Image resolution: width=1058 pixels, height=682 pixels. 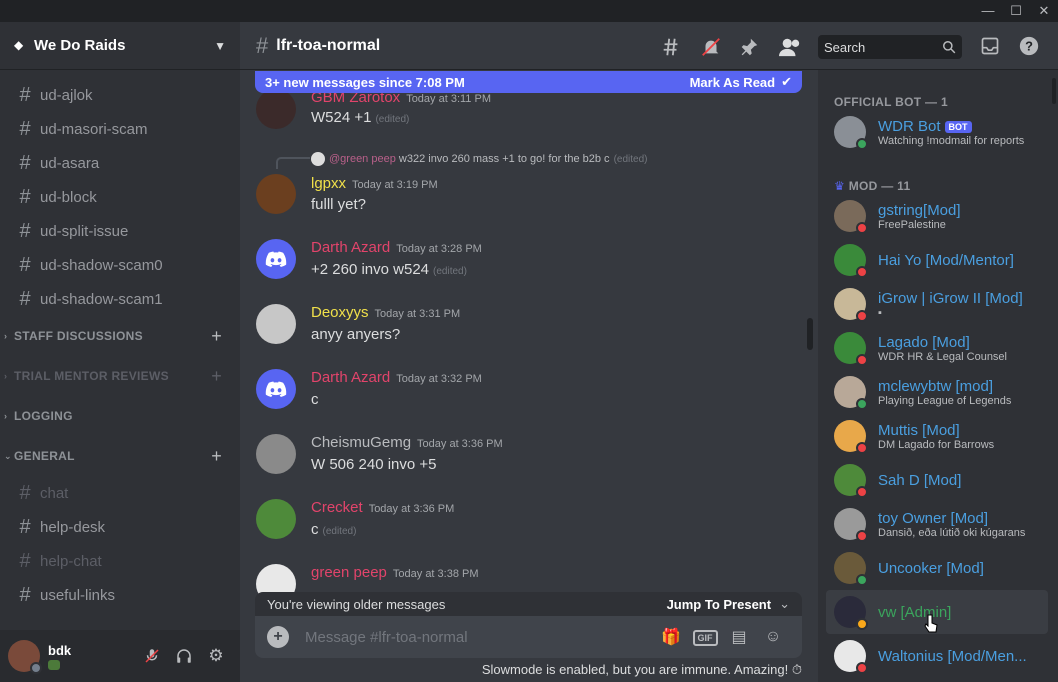 What do you see at coordinates (749, 47) in the screenshot?
I see `pin-icon` at bounding box center [749, 47].